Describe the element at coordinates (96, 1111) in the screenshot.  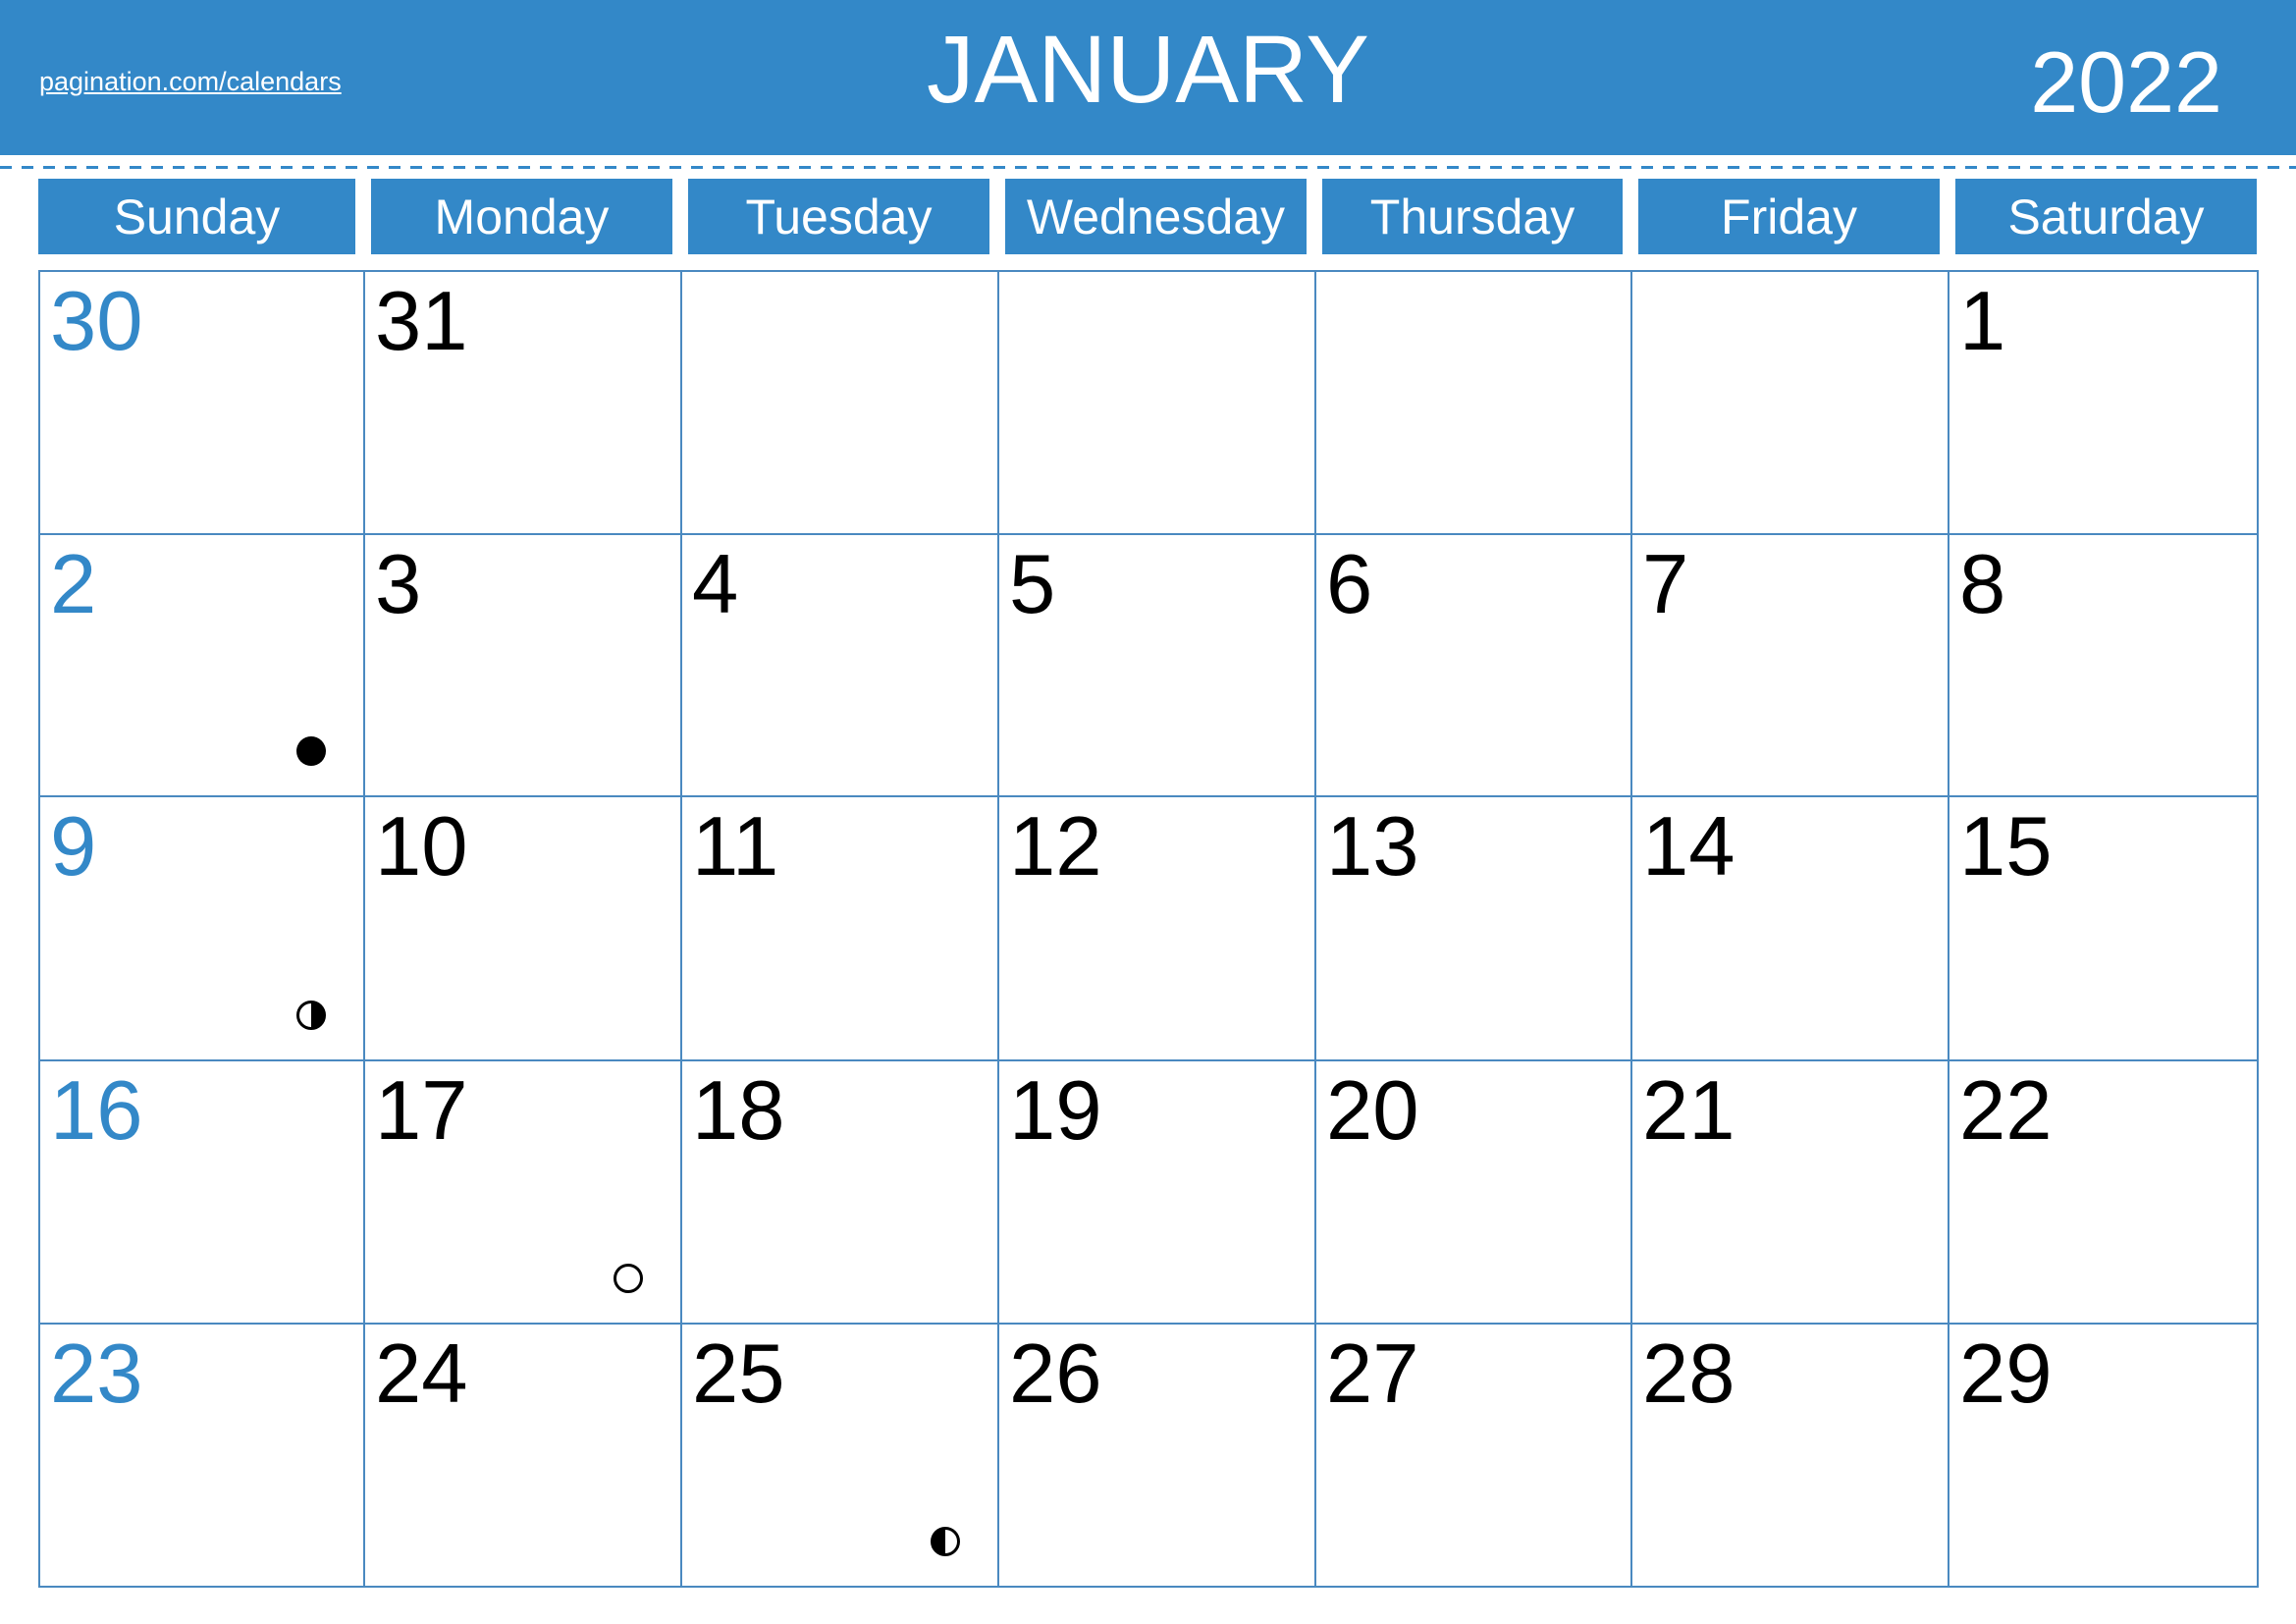
I see `day-number: 16` at that location.